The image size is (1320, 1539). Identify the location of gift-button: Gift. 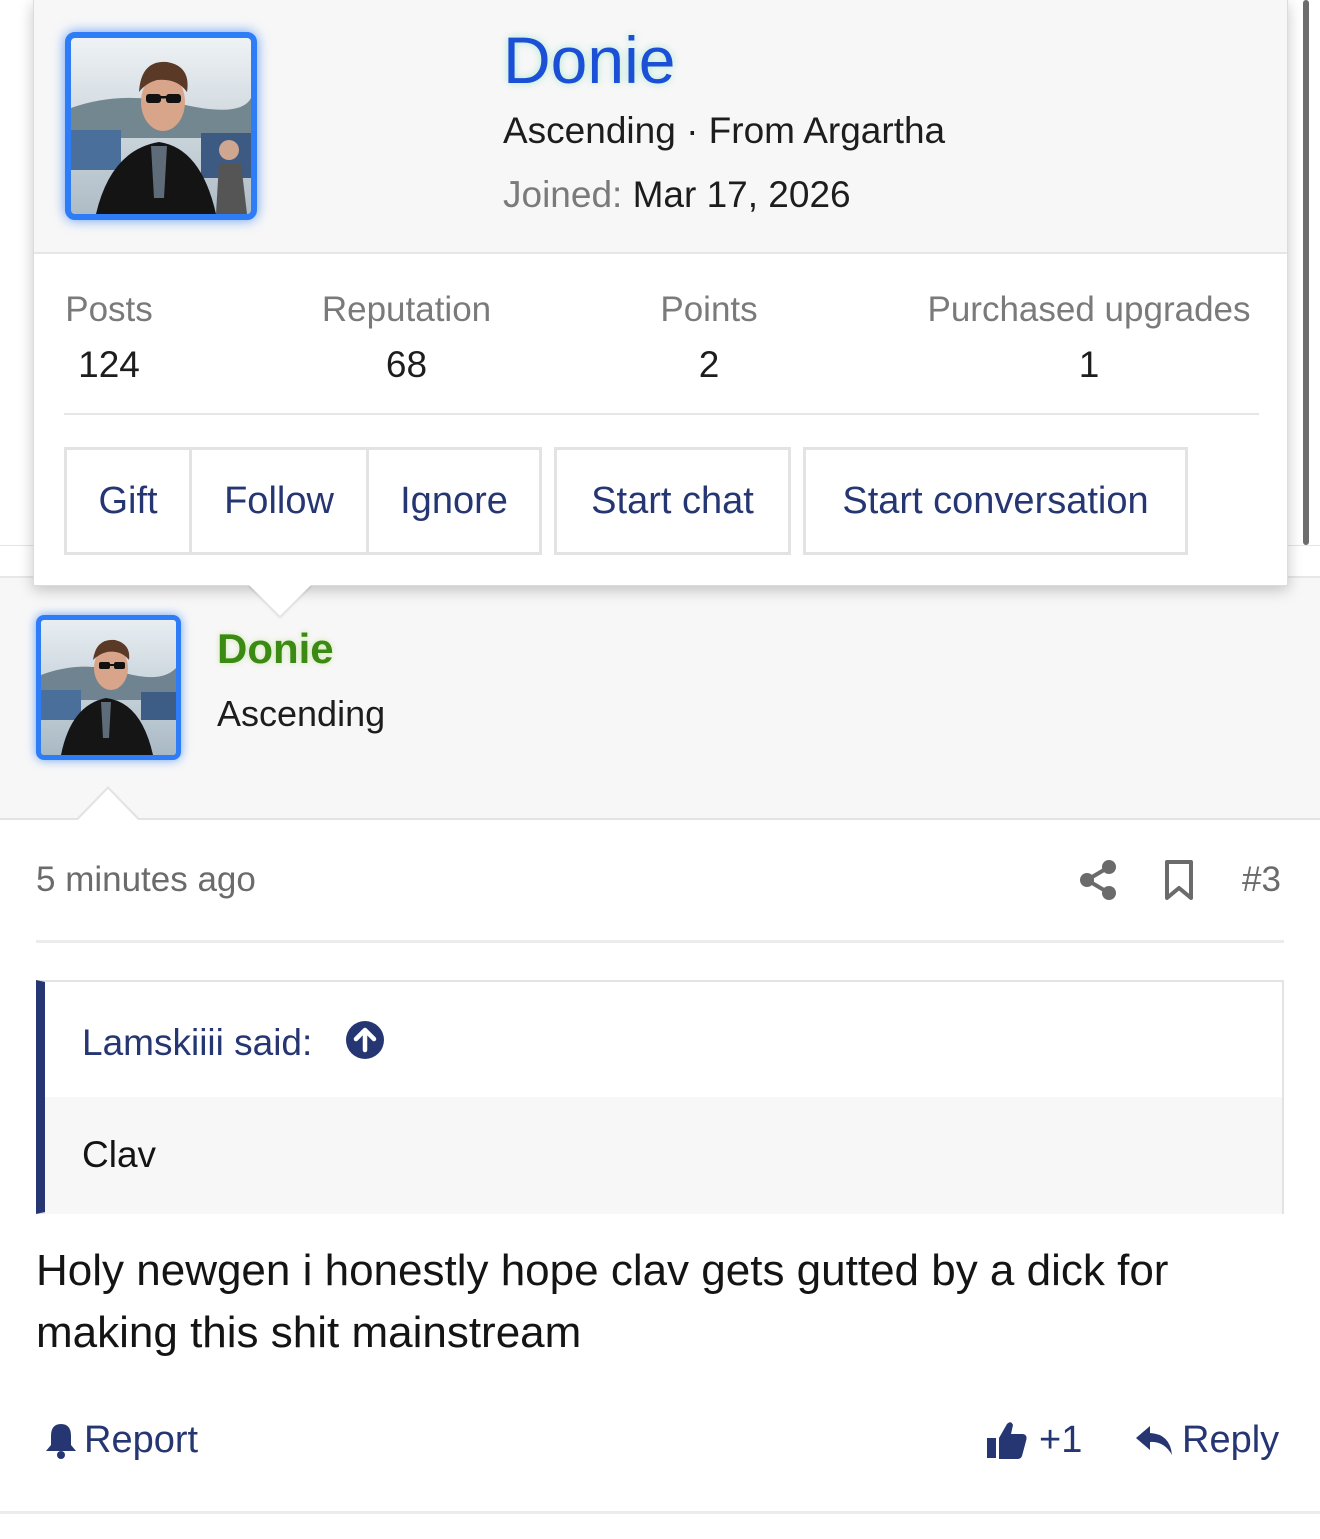
(128, 501).